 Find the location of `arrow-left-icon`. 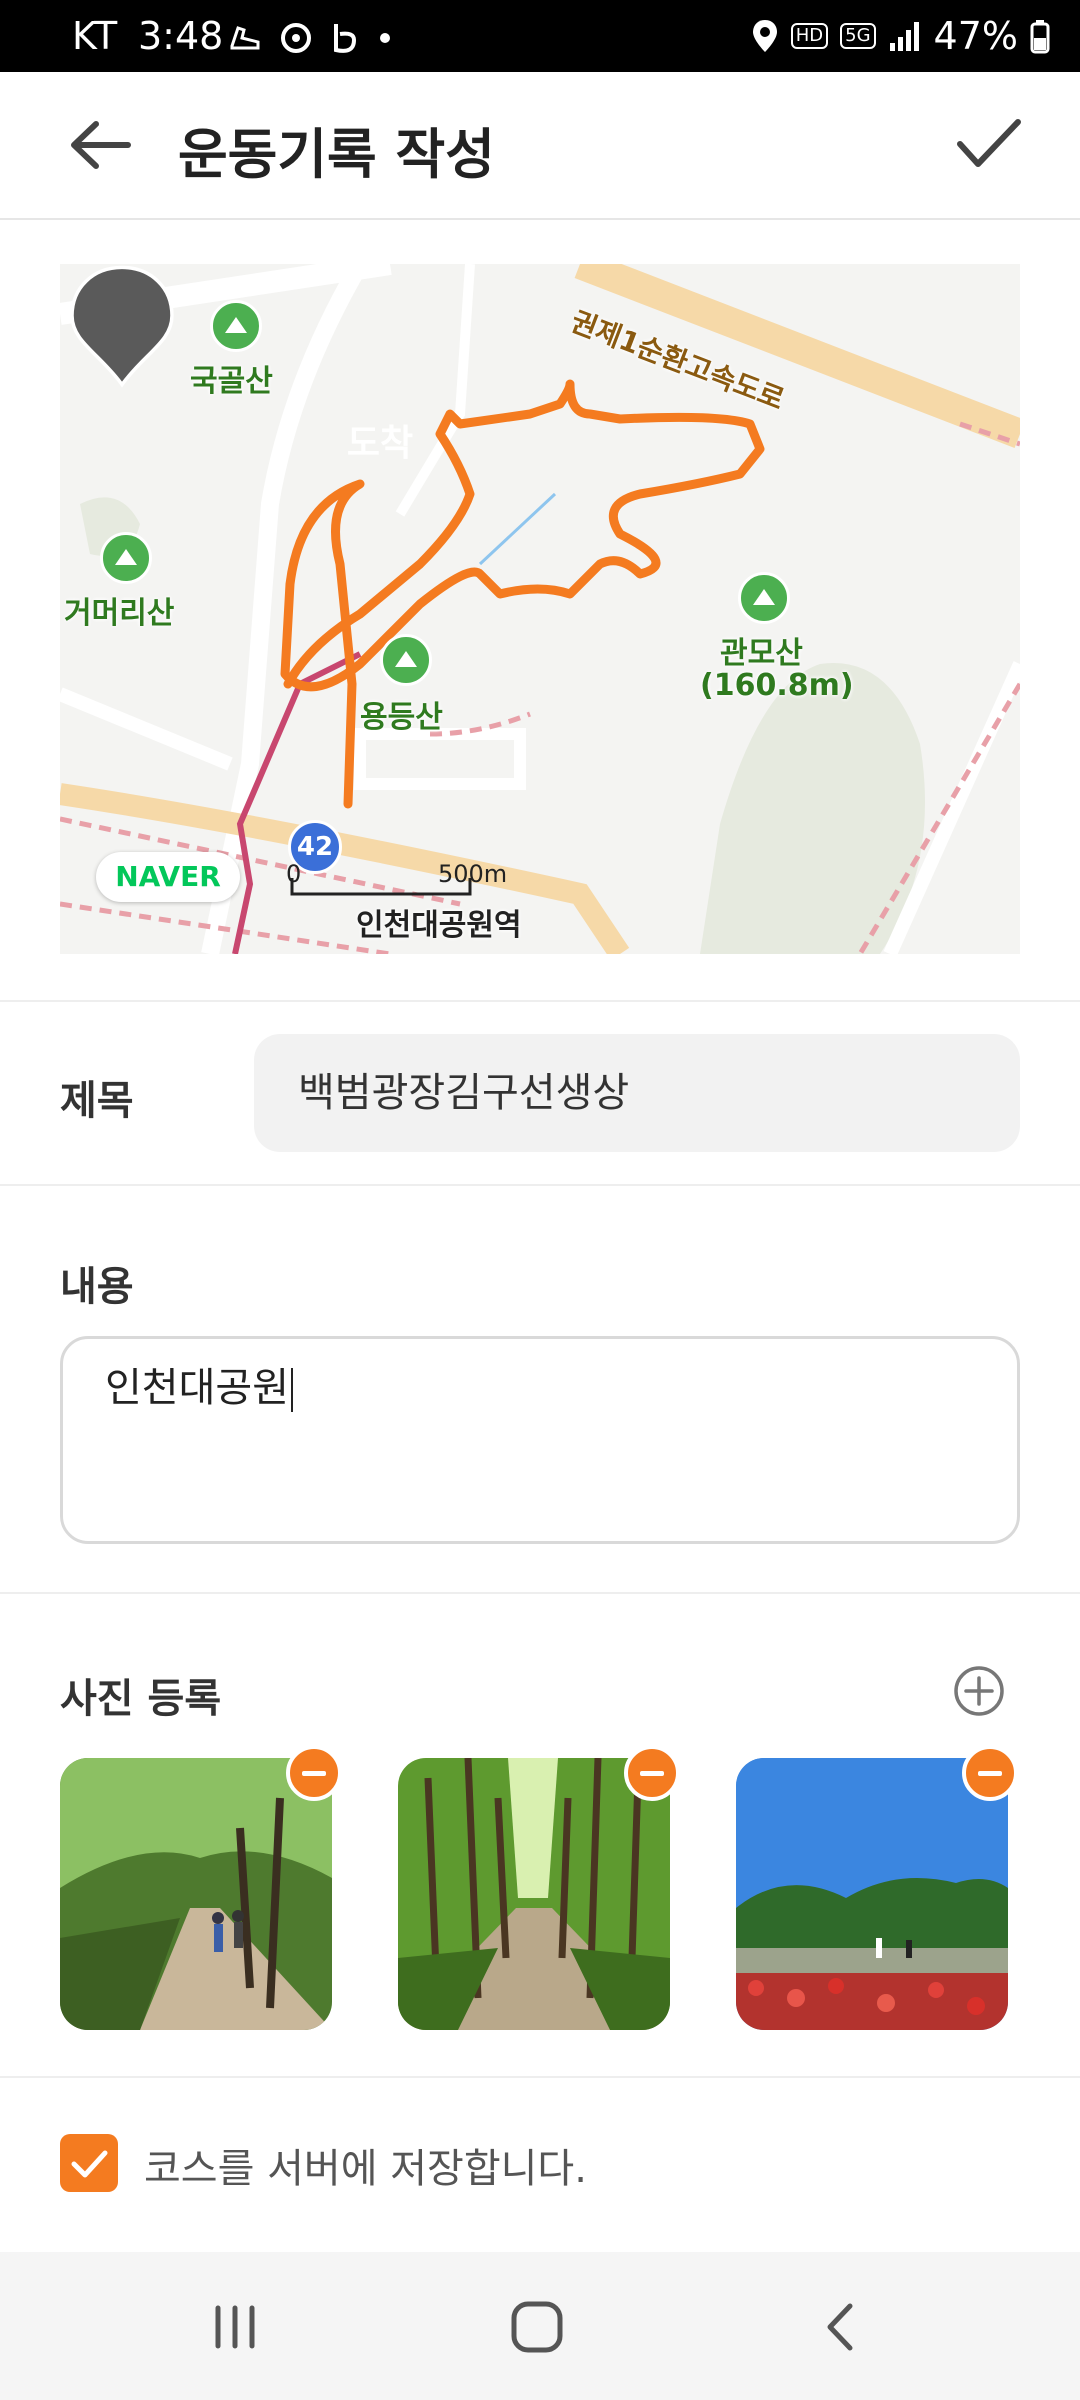

arrow-left-icon is located at coordinates (101, 145).